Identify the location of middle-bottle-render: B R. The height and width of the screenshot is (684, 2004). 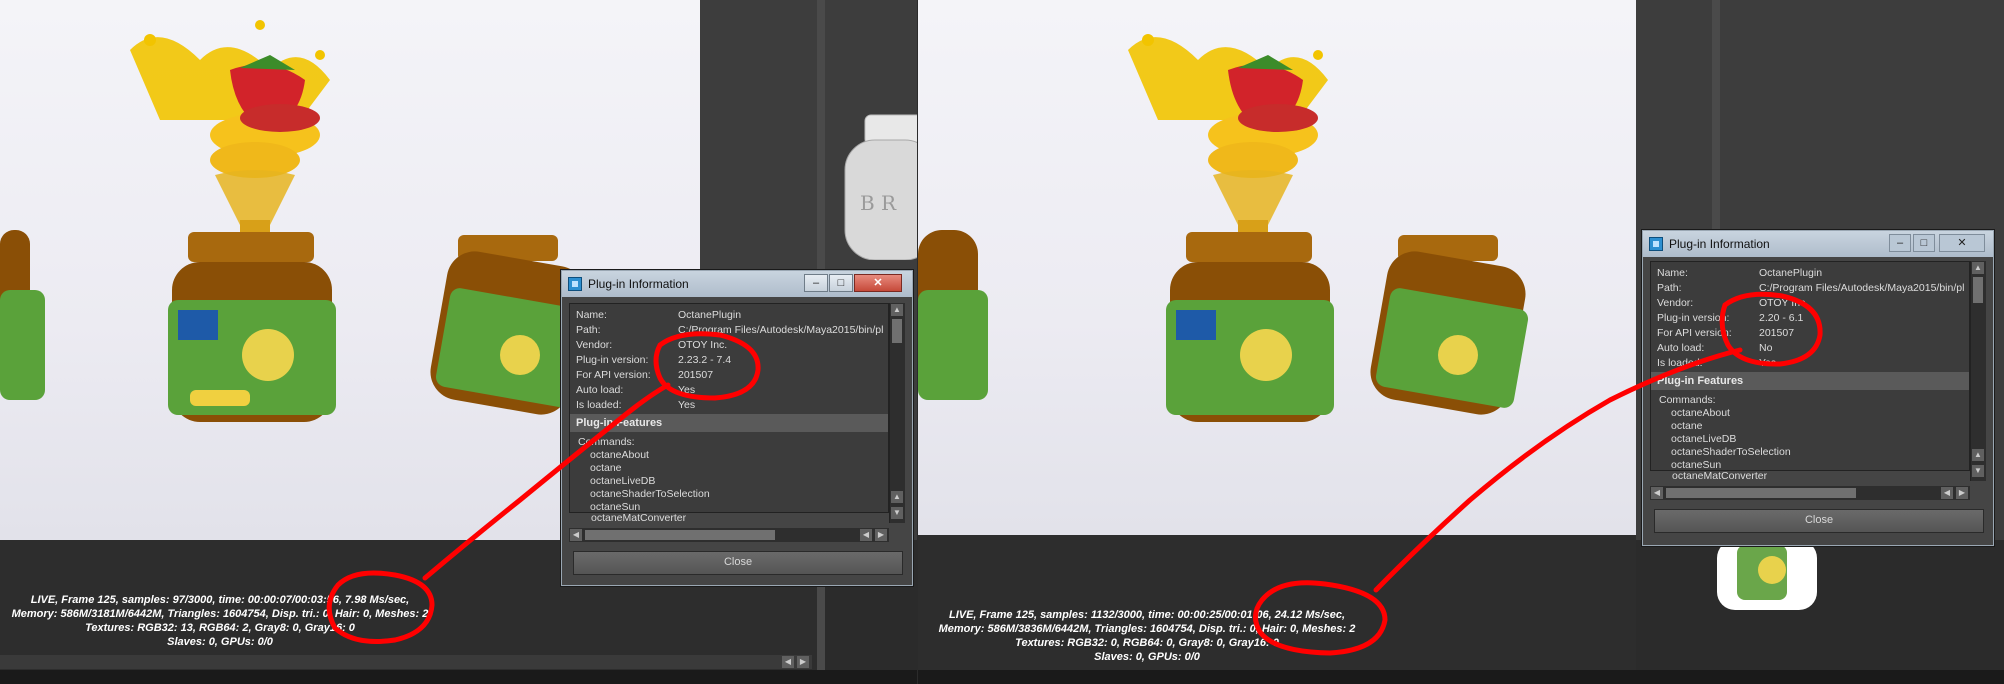
(880, 187).